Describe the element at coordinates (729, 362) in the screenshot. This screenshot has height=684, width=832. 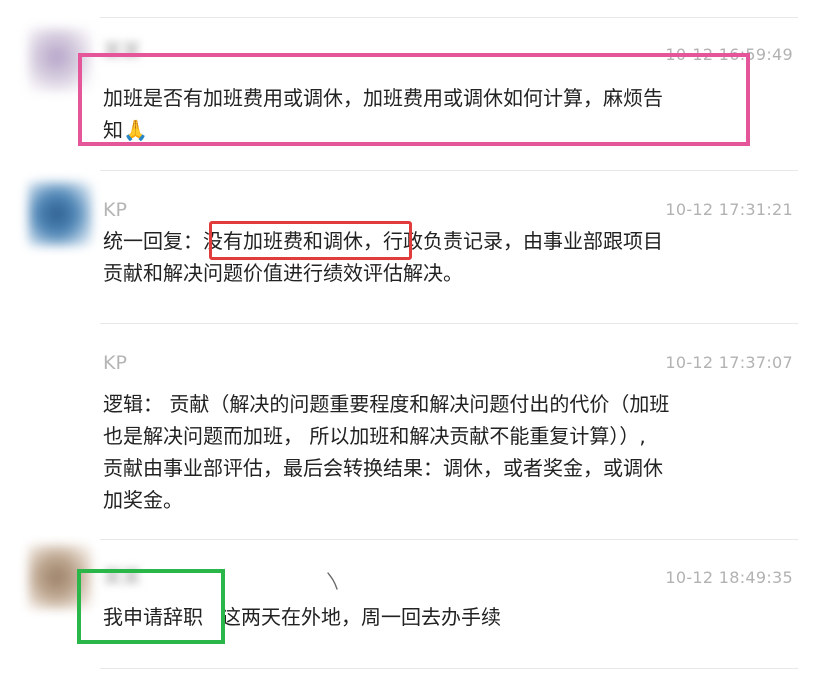
I see `message-time: 10-12 17:37:07` at that location.